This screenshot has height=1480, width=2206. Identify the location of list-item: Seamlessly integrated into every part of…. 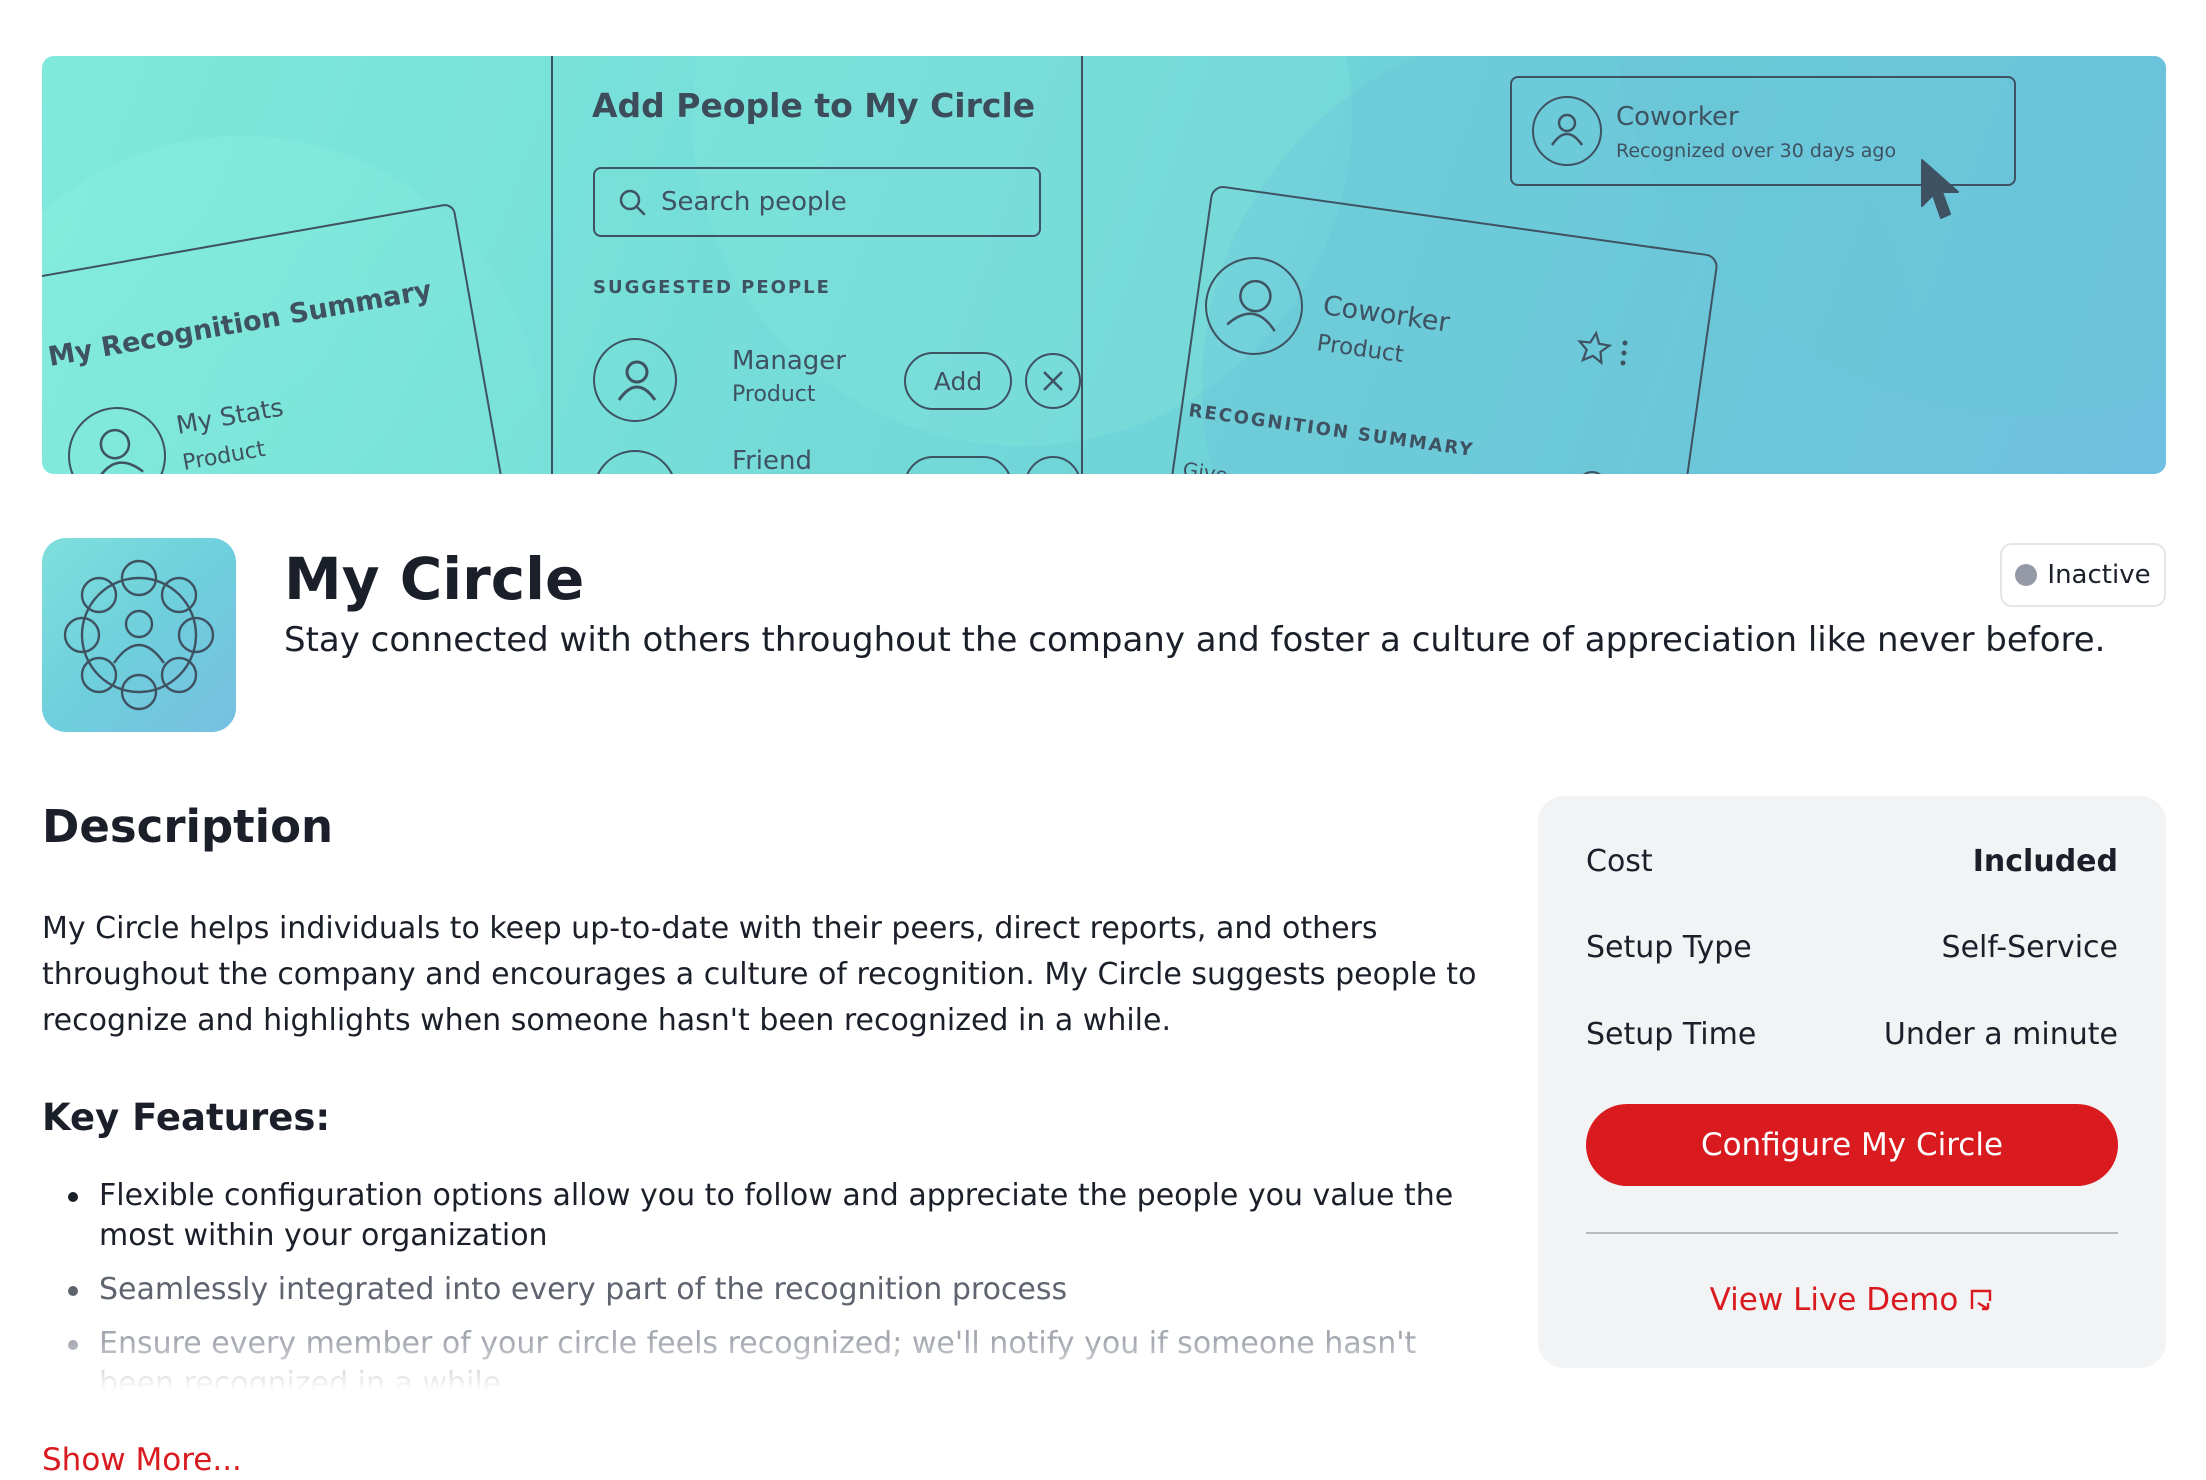
(762, 1290).